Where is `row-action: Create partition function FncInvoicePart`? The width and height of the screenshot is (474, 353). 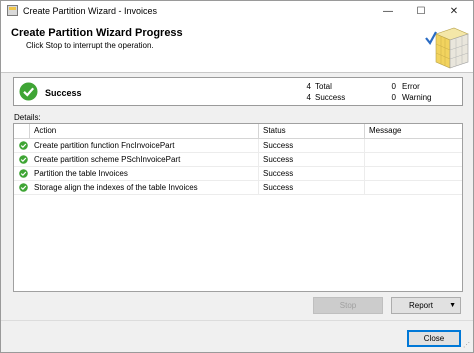
row-action: Create partition function FncInvoicePart is located at coordinates (144, 145).